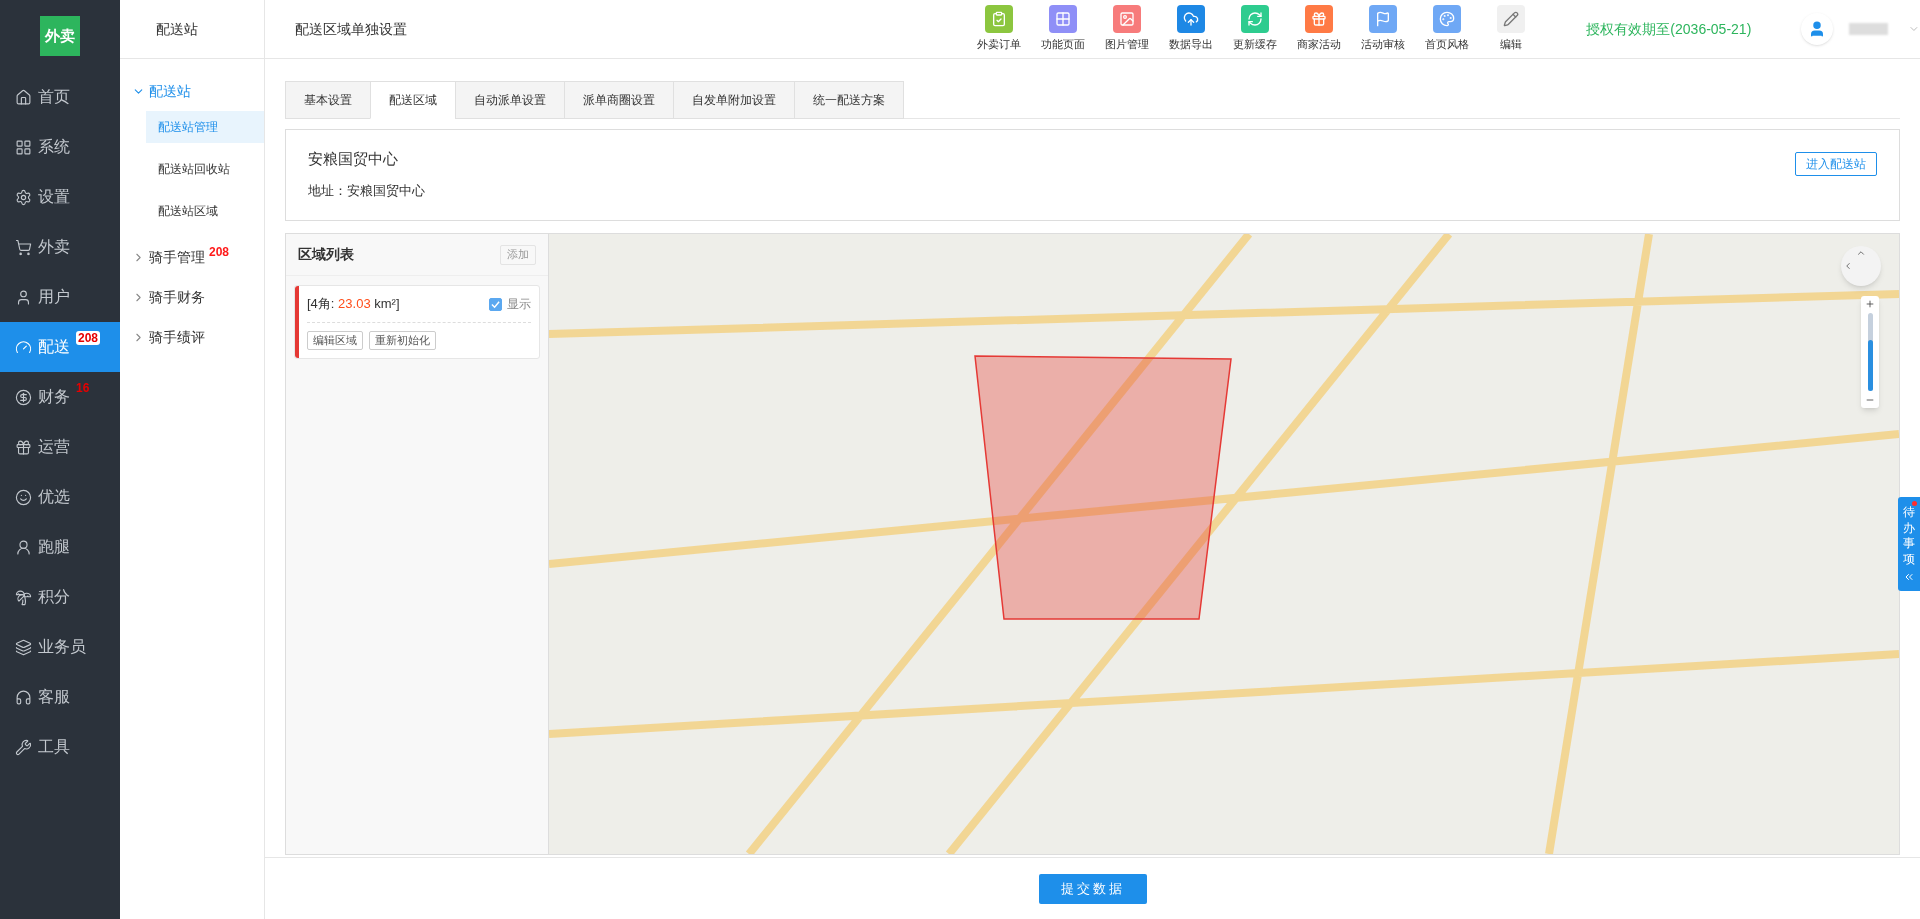 The height and width of the screenshot is (919, 1920). I want to click on sidebar-label: 运营, so click(54, 447).